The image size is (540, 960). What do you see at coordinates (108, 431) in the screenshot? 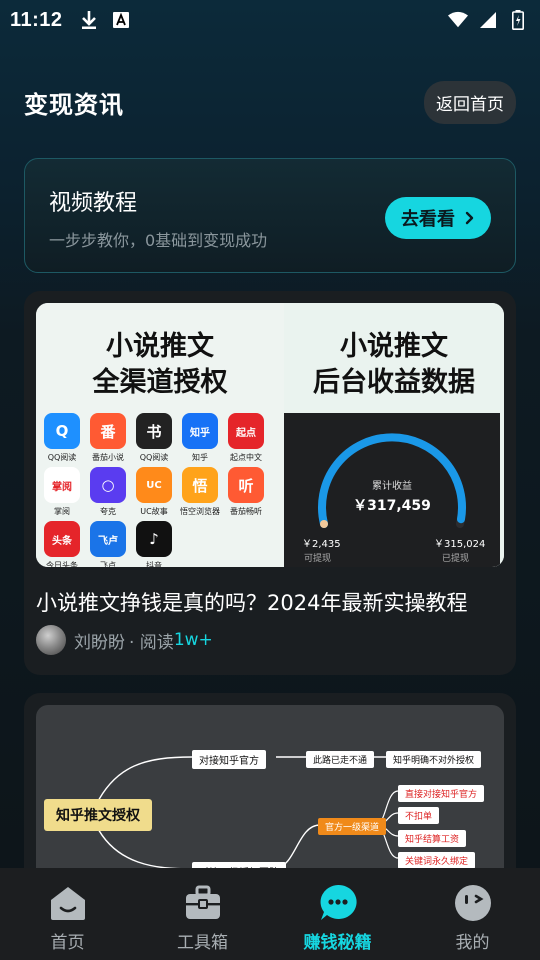
I see `app-logo-icon: 番` at bounding box center [108, 431].